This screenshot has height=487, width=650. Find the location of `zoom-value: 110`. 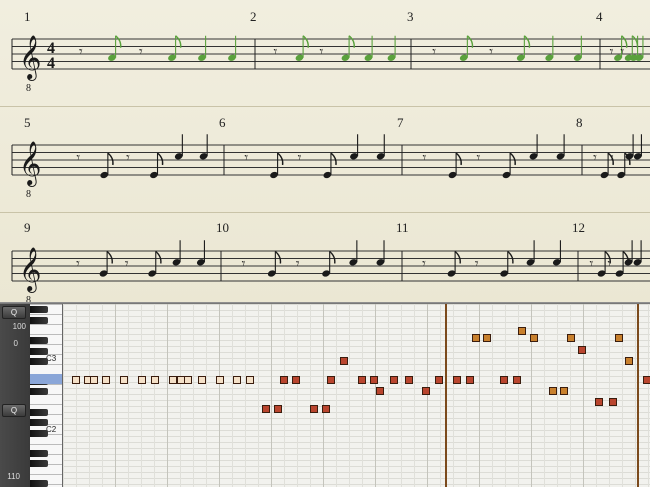

zoom-value: 110 is located at coordinates (13, 476).